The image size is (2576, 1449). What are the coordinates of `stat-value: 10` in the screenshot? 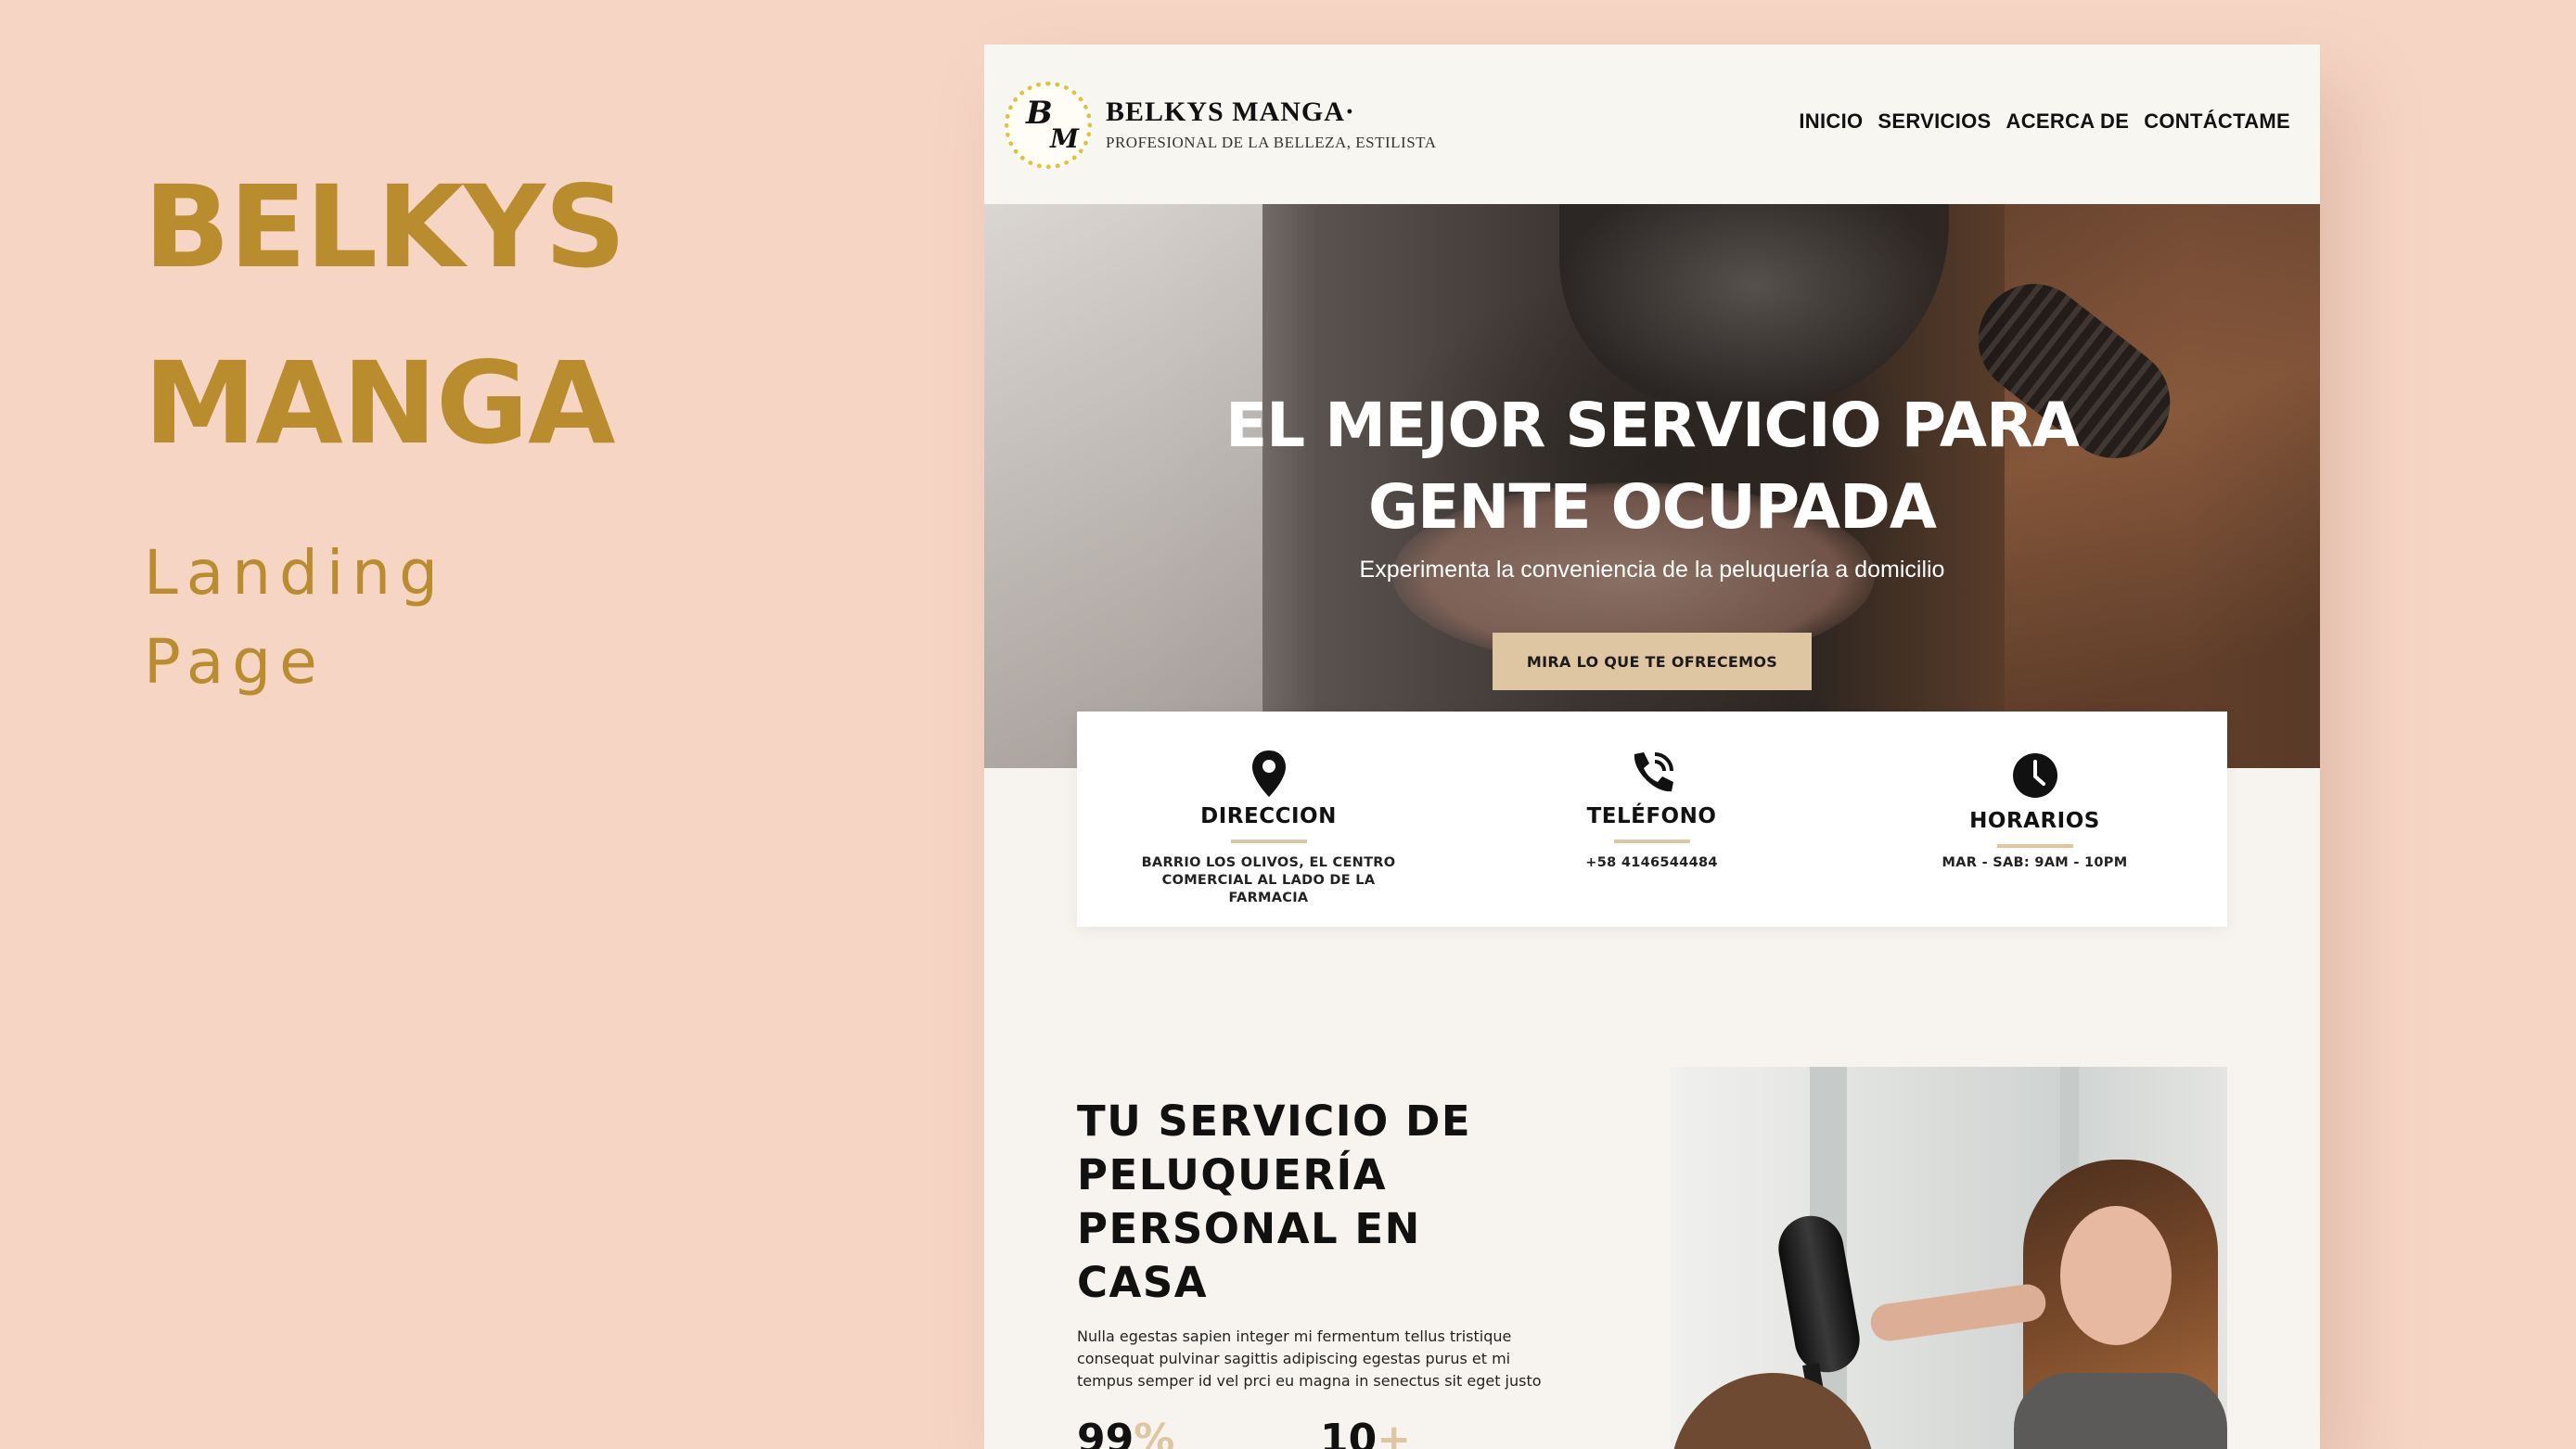 It's located at (1349, 1432).